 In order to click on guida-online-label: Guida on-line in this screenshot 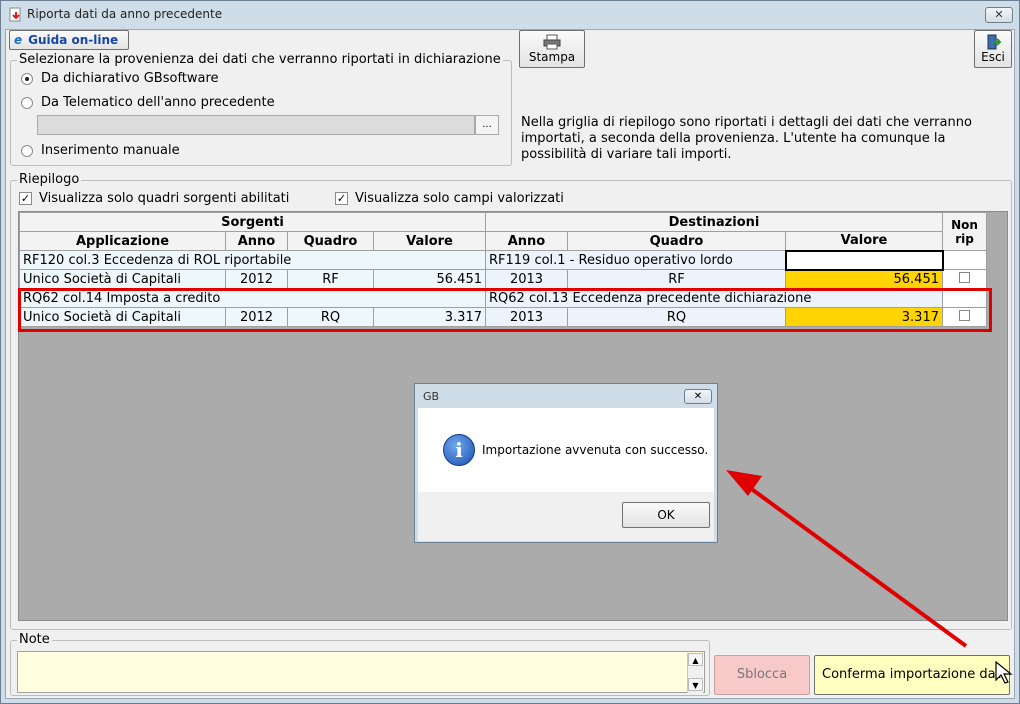, I will do `click(73, 40)`.